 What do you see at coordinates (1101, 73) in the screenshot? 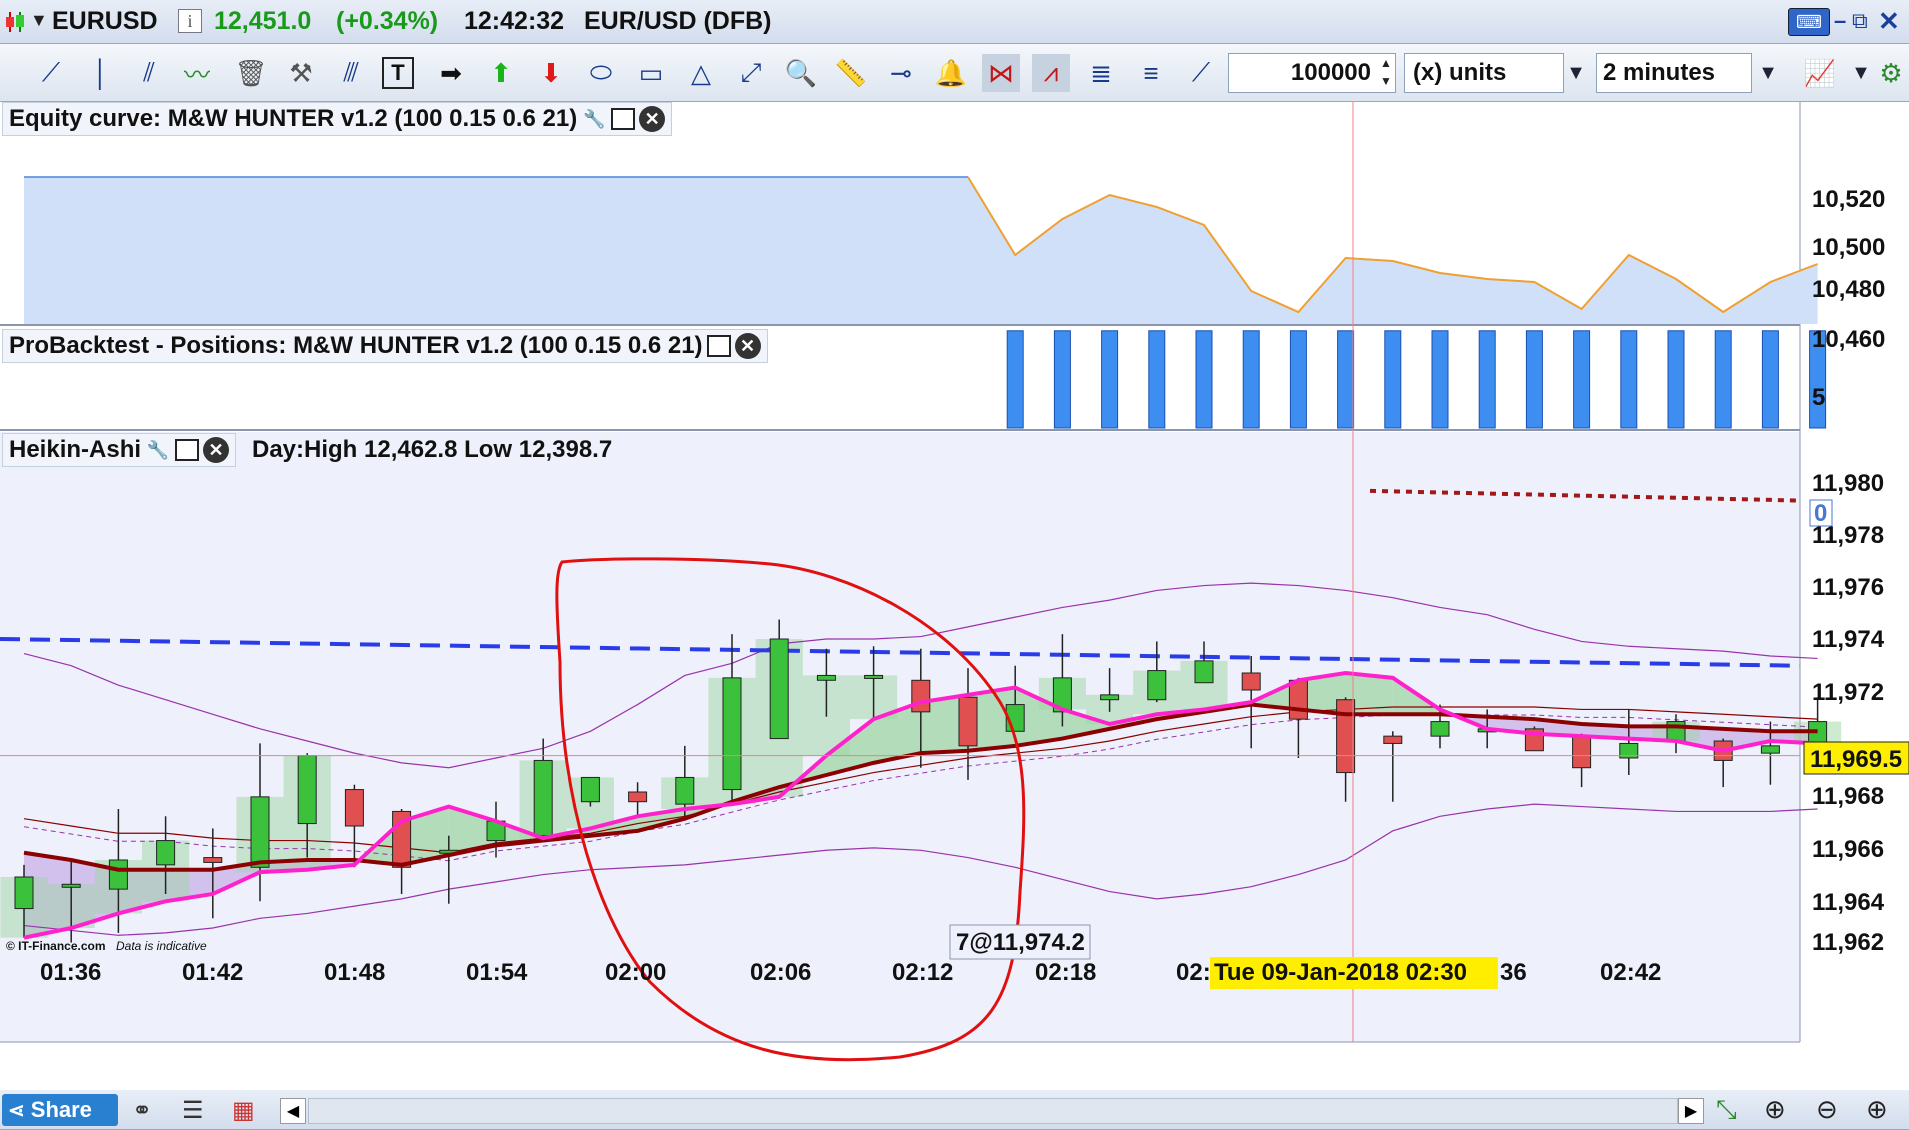
I see `fibonacci-icon: ≣` at bounding box center [1101, 73].